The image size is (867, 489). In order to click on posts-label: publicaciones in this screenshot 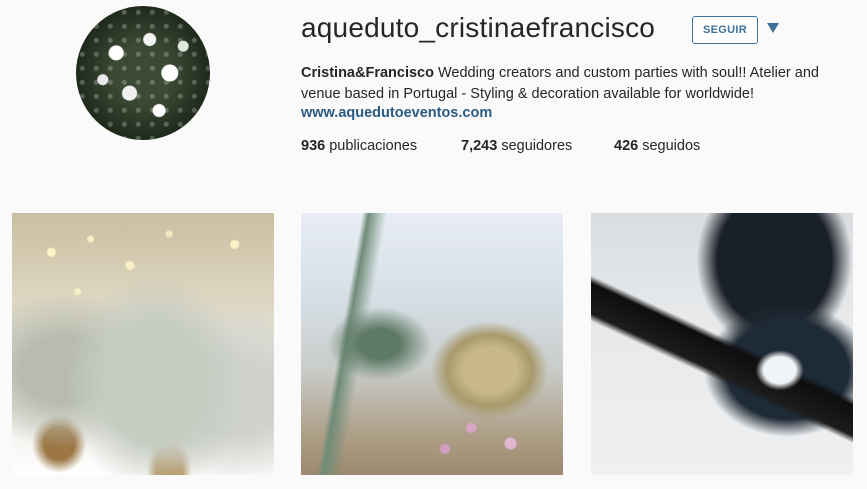, I will do `click(373, 146)`.